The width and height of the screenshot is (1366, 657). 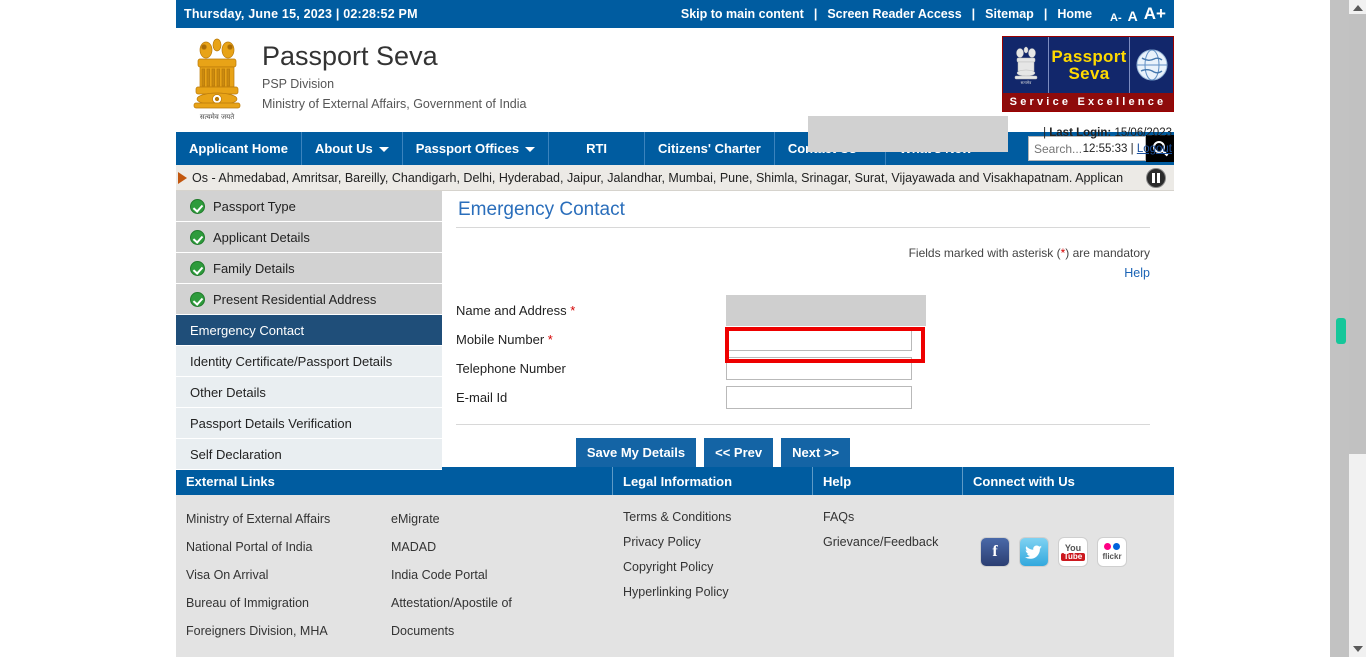 What do you see at coordinates (254, 268) in the screenshot?
I see `sidebar-item-label: Family Details` at bounding box center [254, 268].